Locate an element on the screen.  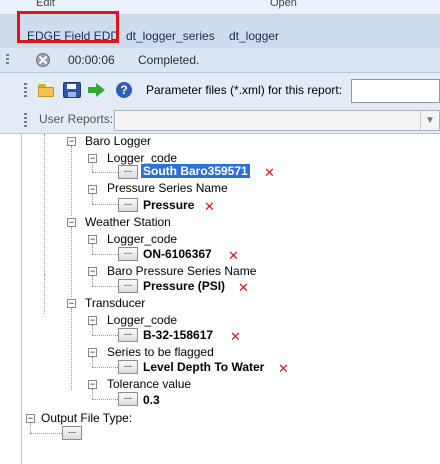
status-message: Completed. is located at coordinates (169, 60).